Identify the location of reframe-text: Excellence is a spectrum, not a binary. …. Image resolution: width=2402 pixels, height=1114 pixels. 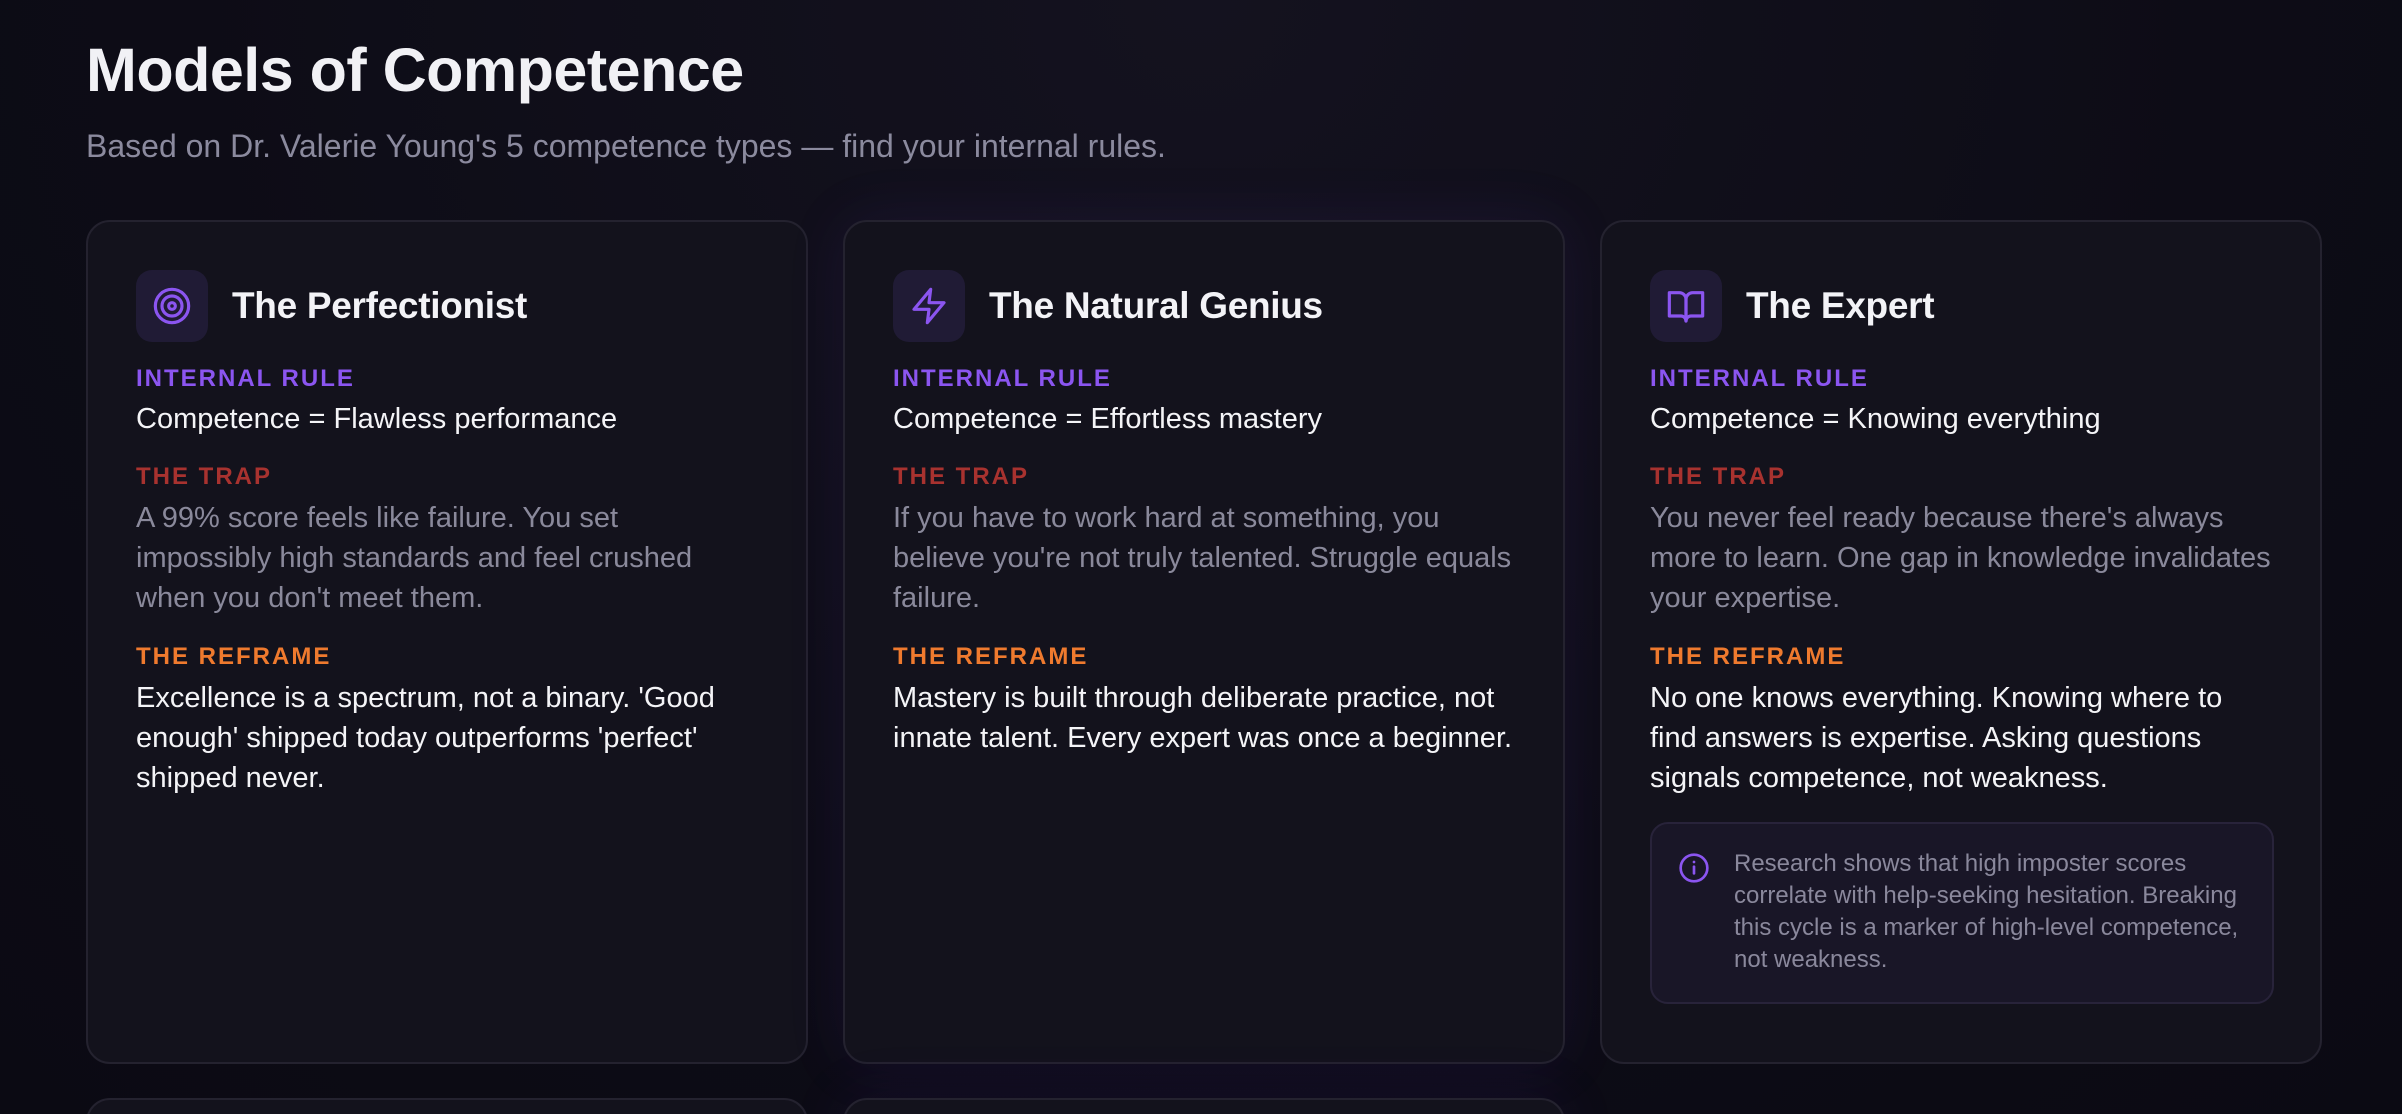
(425, 738).